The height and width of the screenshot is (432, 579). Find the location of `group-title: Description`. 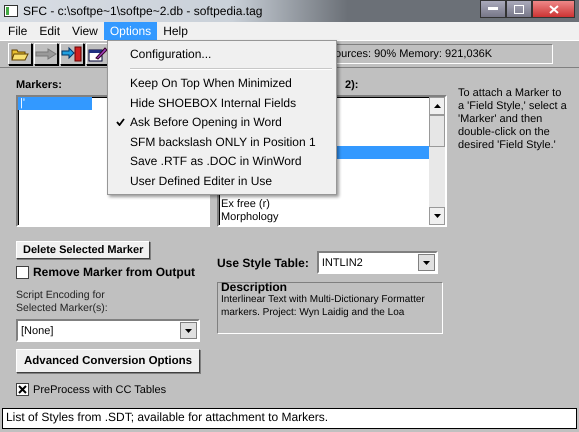

group-title: Description is located at coordinates (254, 287).